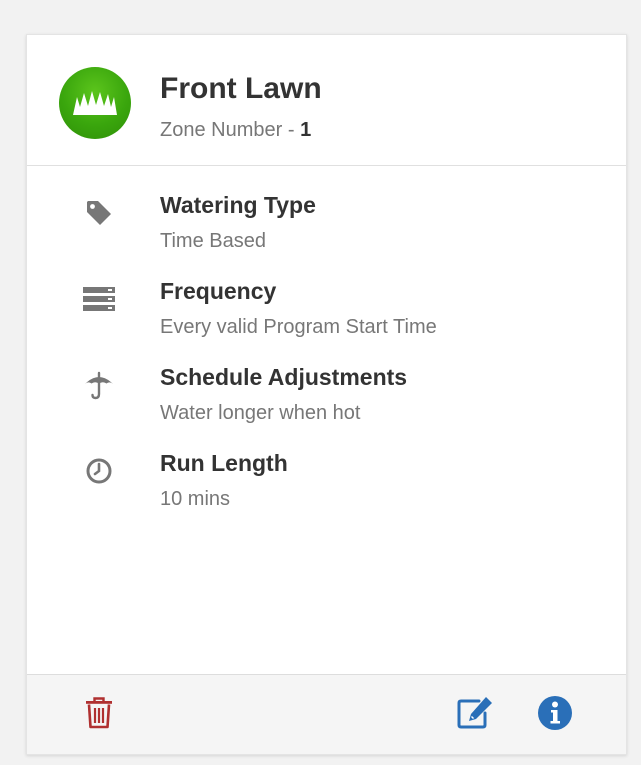  What do you see at coordinates (298, 327) in the screenshot?
I see `detail-value: Every valid Program Start Time` at bounding box center [298, 327].